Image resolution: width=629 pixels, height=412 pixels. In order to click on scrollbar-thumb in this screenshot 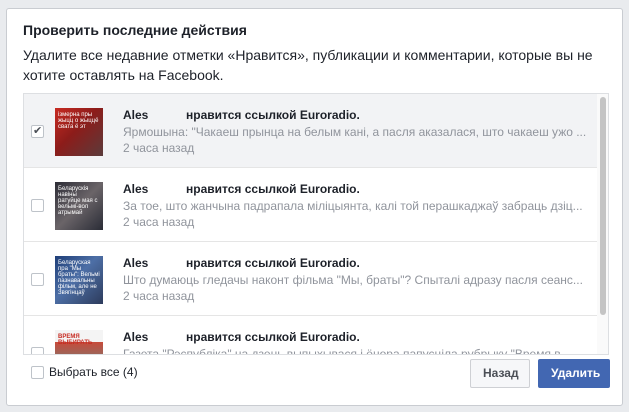, I will do `click(603, 206)`.